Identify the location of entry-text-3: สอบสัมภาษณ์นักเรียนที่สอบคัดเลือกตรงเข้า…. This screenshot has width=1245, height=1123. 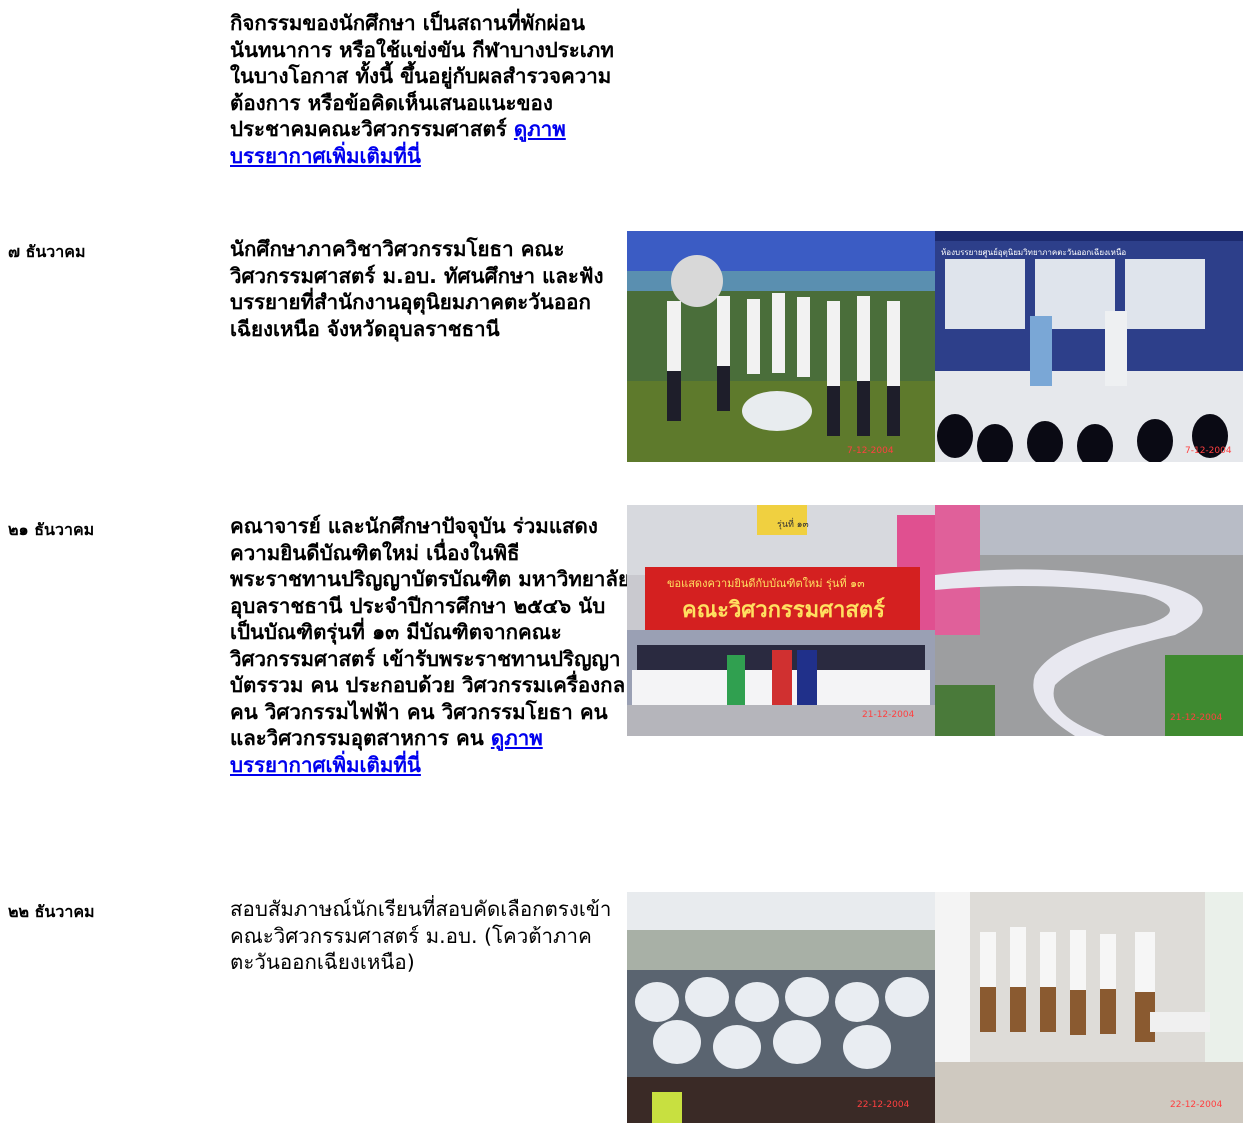
(430, 936).